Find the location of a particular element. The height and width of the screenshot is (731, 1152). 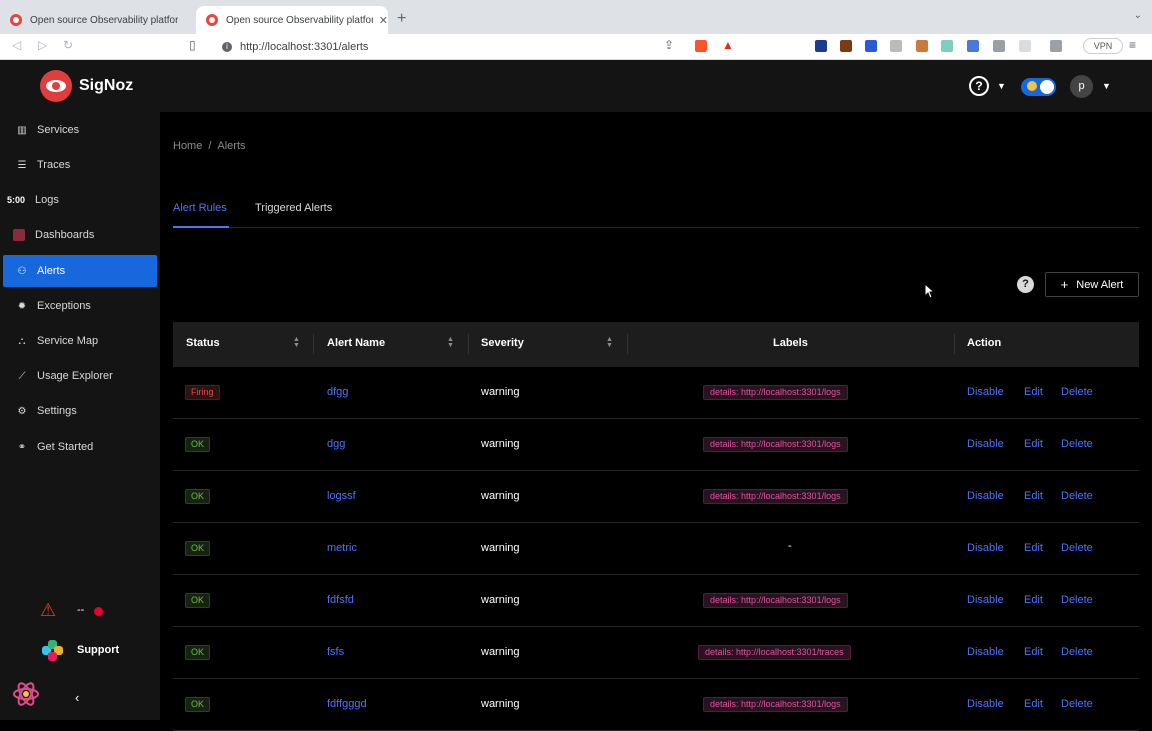

back-icon: ◁ is located at coordinates (16, 45).